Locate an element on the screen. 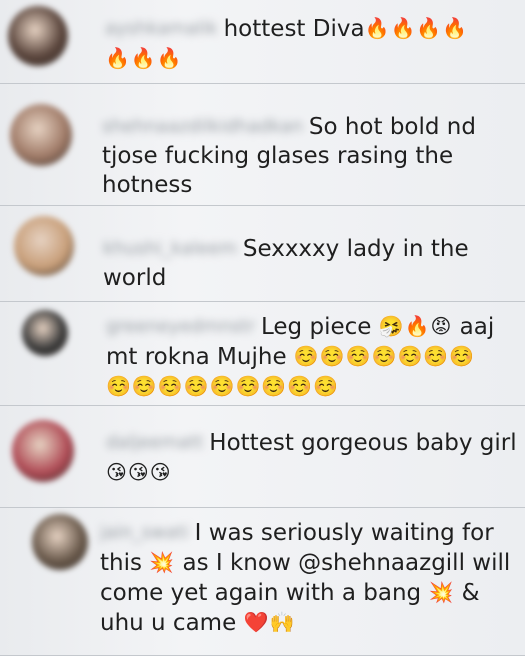  comment-row: khushi_kaleem Sexxxxy lady in the world is located at coordinates (262, 254).